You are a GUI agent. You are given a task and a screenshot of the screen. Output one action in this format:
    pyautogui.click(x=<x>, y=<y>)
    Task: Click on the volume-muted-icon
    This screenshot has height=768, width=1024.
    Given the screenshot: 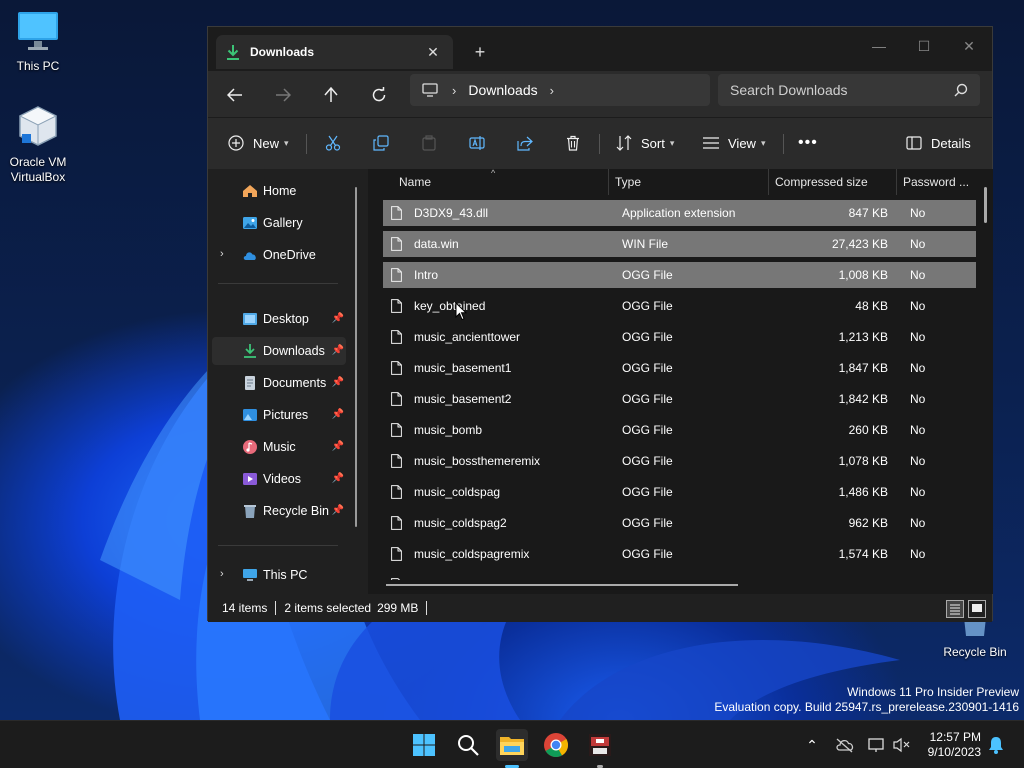 What is the action you would take?
    pyautogui.click(x=901, y=745)
    